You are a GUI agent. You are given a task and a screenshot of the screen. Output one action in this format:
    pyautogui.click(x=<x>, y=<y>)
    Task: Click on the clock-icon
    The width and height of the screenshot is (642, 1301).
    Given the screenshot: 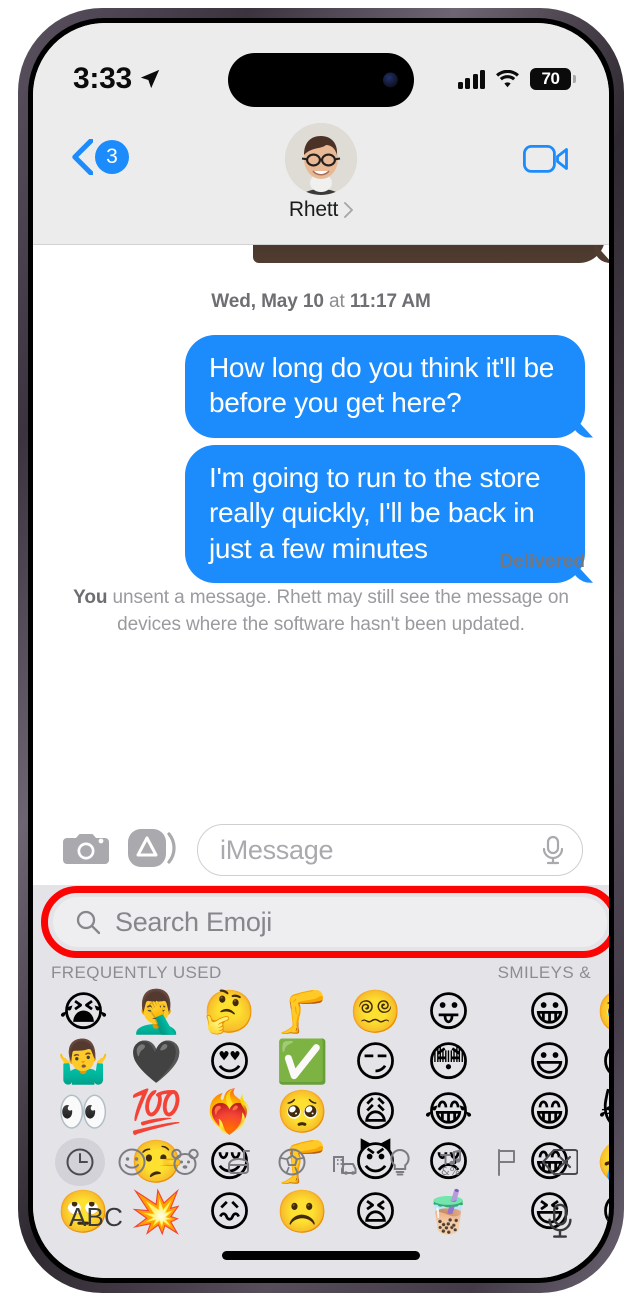 What is the action you would take?
    pyautogui.click(x=80, y=1162)
    